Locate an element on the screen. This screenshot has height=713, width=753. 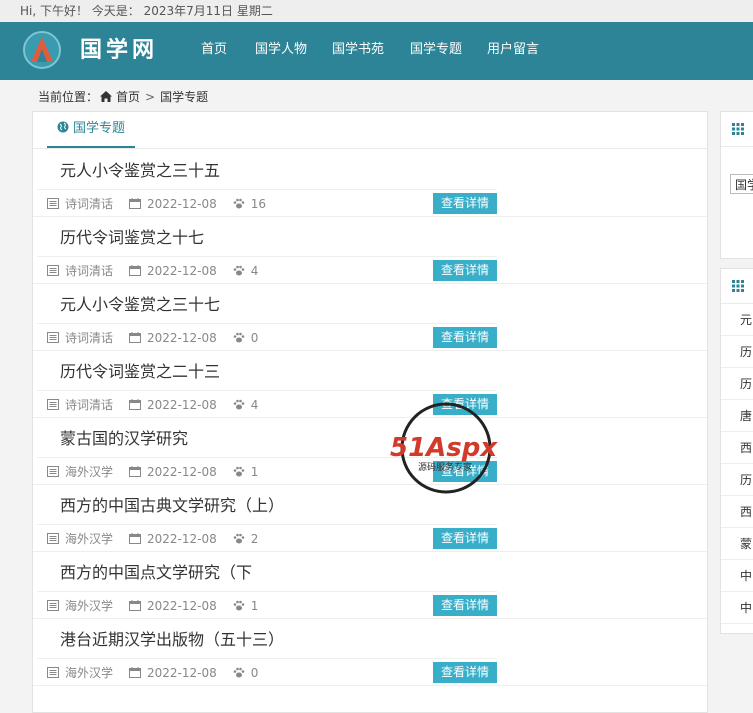
article-title: 西方的中国点文学研究（下 is located at coordinates (156, 573).